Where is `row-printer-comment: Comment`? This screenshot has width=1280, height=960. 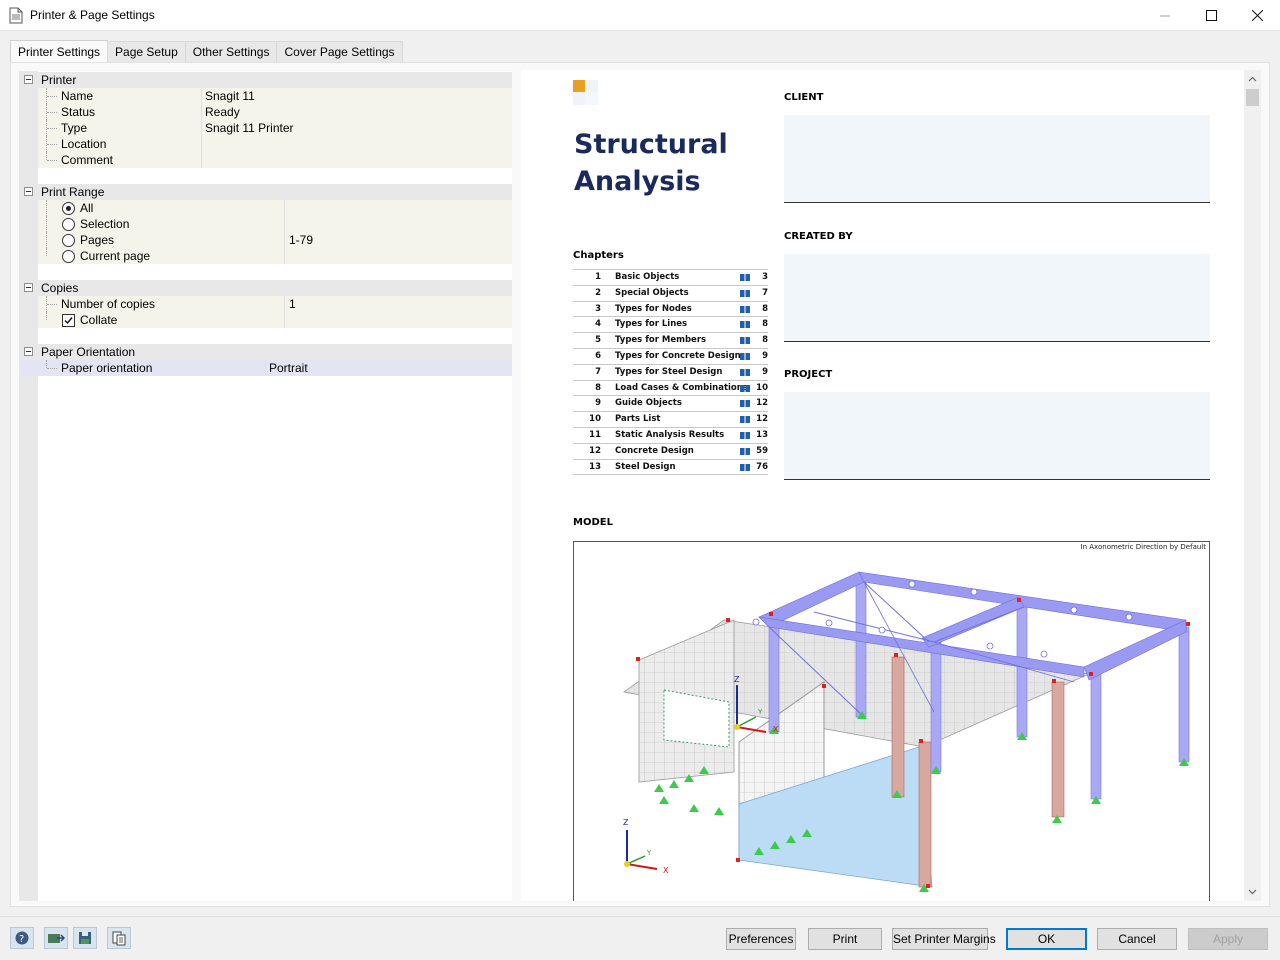
row-printer-comment: Comment is located at coordinates (275, 160).